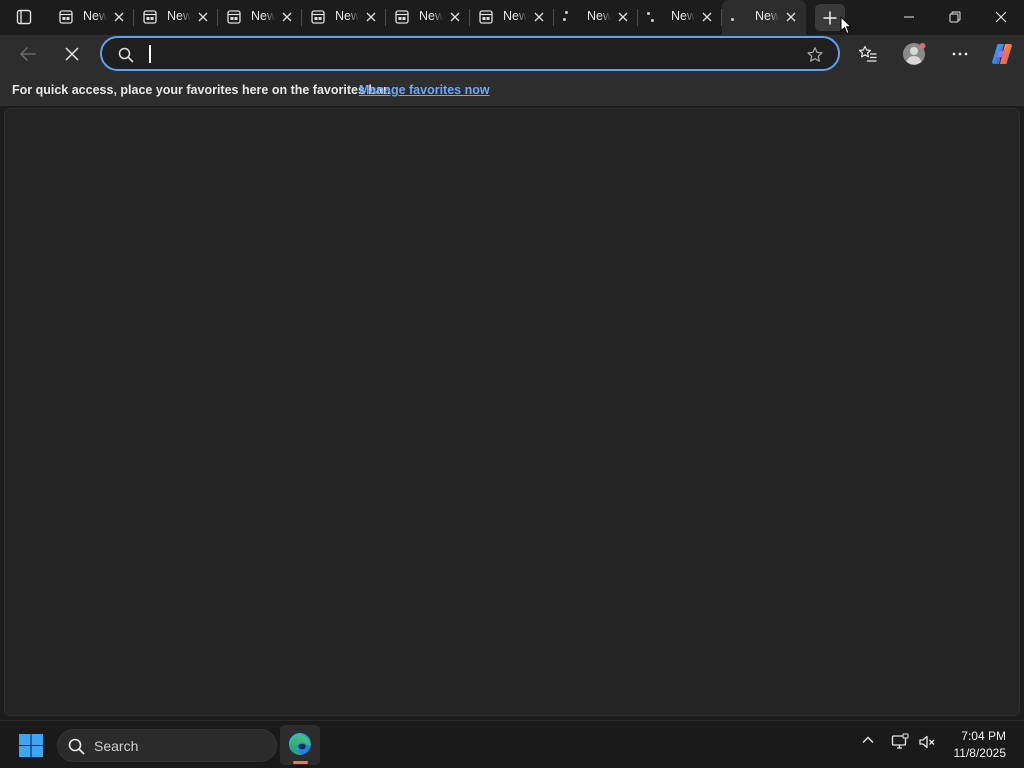 Image resolution: width=1024 pixels, height=768 pixels. I want to click on copilot-icon, so click(1002, 54).